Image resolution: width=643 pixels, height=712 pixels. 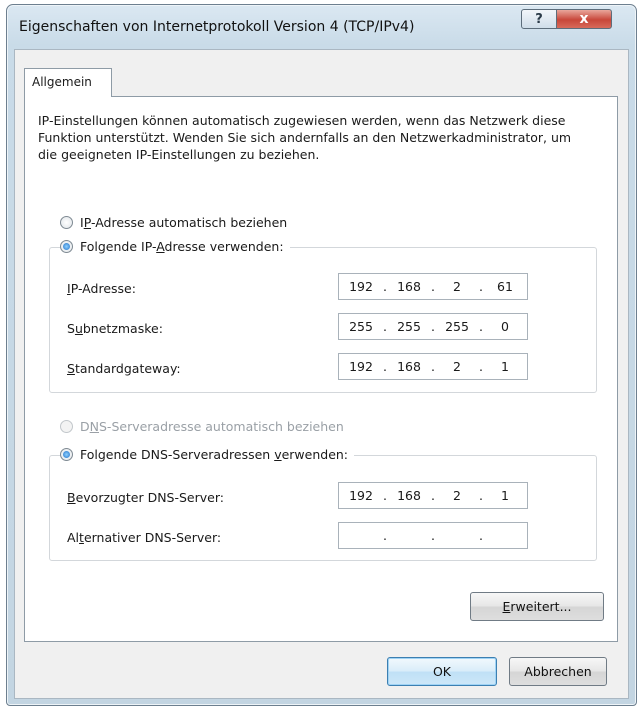 What do you see at coordinates (182, 246) in the screenshot?
I see `radio-ip-manual-label: Folgende IP-Adresse verwenden:` at bounding box center [182, 246].